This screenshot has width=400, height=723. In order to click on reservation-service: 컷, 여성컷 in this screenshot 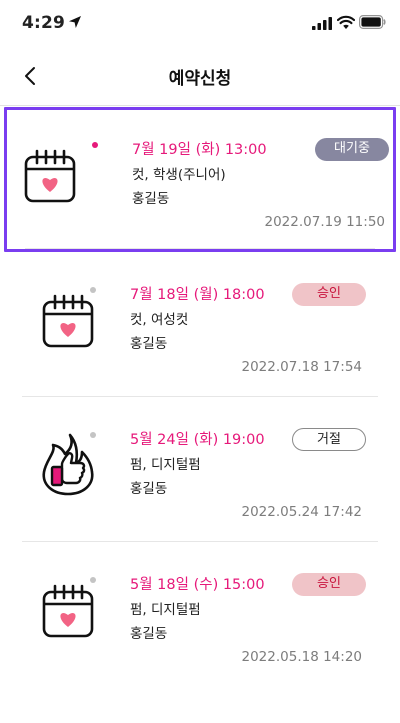, I will do `click(159, 320)`.